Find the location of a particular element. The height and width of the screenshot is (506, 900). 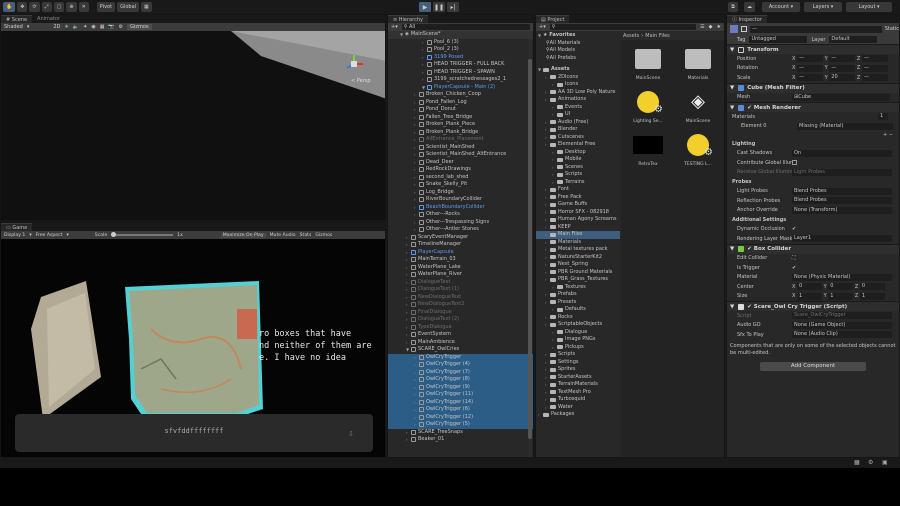

hierarchy-item: › 3199 Posed is located at coordinates (460, 58).